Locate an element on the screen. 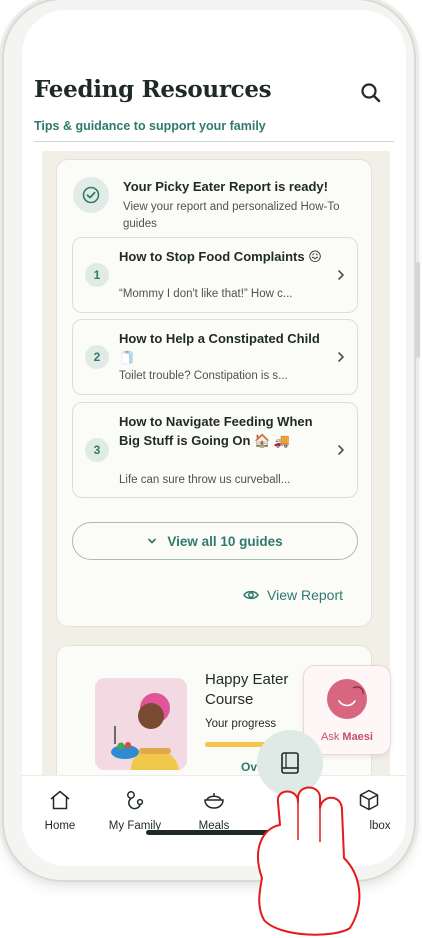  tab-meals: Meals is located at coordinates (214, 810).